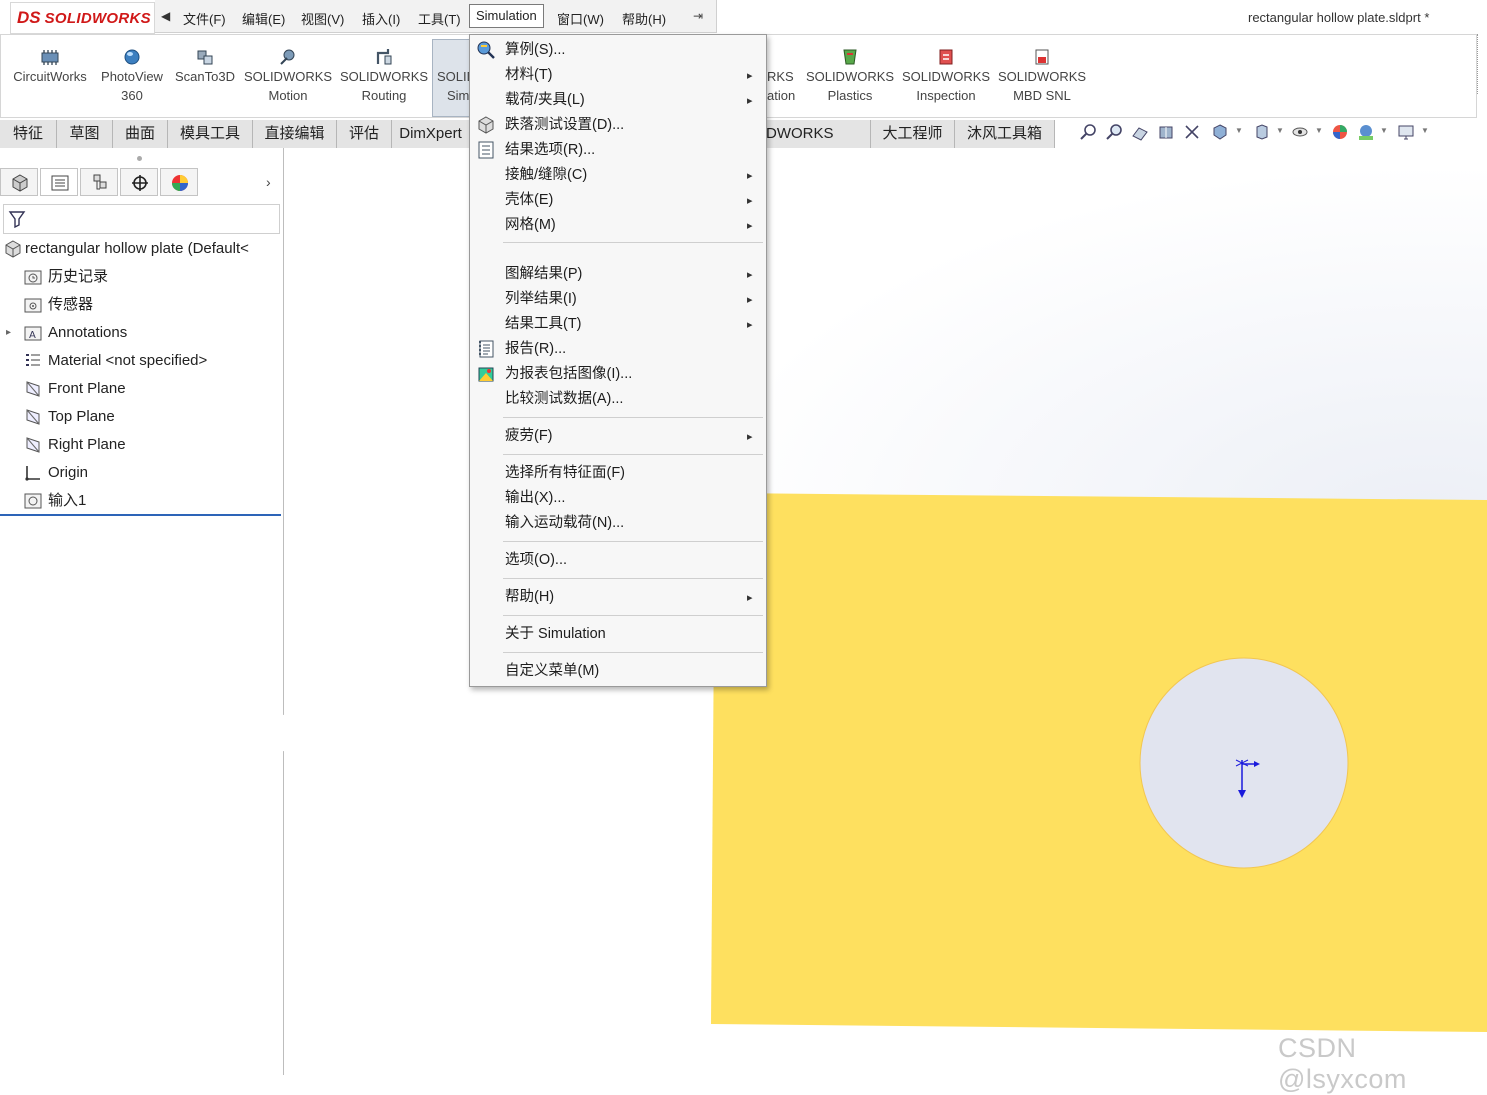  Describe the element at coordinates (1425, 130) in the screenshot. I see `view-settings-dropdown-icon: ▼` at that location.